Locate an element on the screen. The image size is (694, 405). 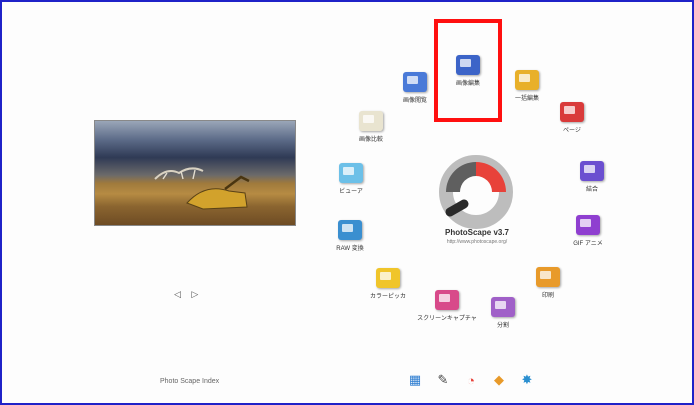
print-button: 印刷 is located at coordinates (548, 283).